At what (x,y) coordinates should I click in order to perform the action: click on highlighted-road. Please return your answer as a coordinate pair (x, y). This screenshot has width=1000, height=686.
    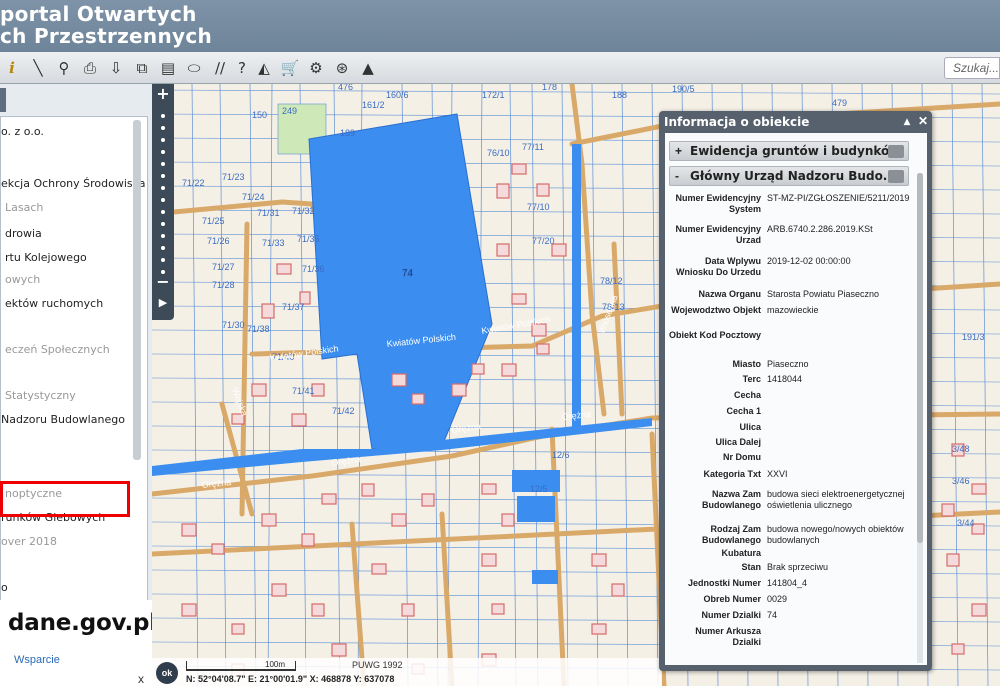
    Looking at the image, I should click on (576, 289).